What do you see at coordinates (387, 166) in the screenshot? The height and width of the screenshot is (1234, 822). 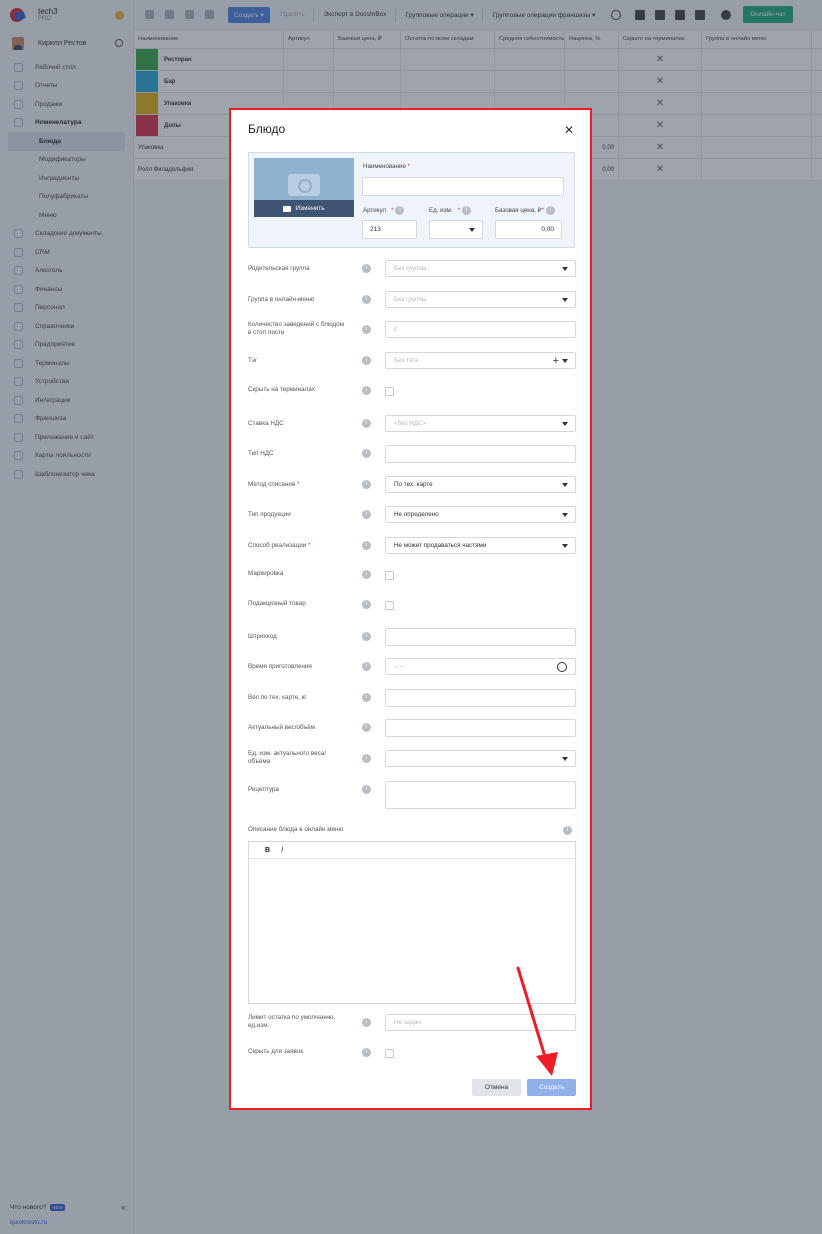 I see `name-label: Наименование *` at bounding box center [387, 166].